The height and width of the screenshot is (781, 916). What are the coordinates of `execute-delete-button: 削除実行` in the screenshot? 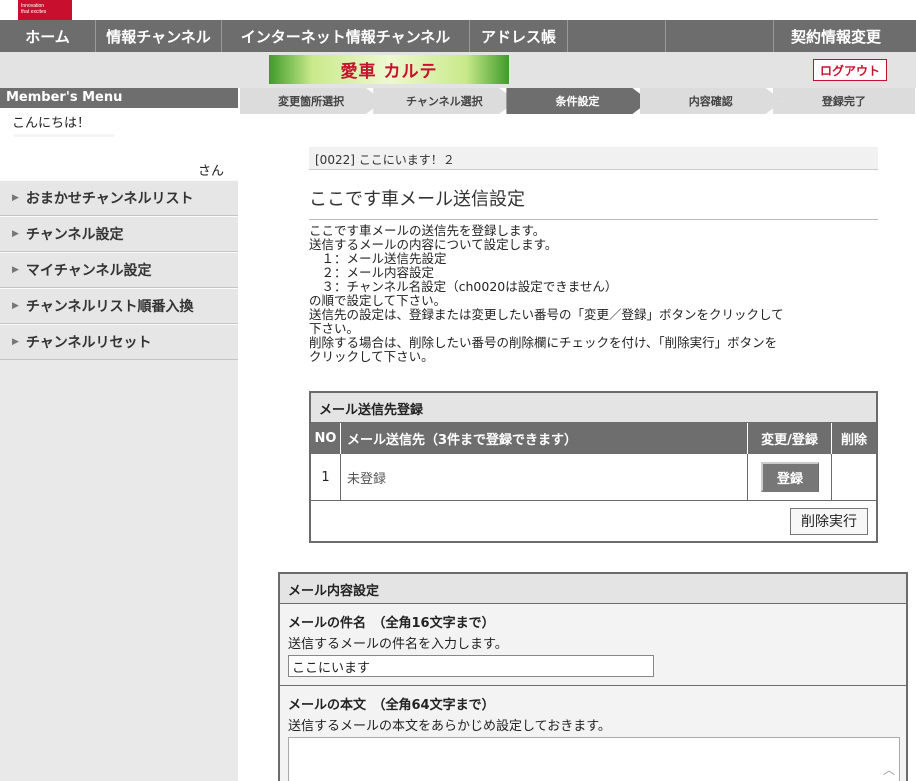 It's located at (829, 521).